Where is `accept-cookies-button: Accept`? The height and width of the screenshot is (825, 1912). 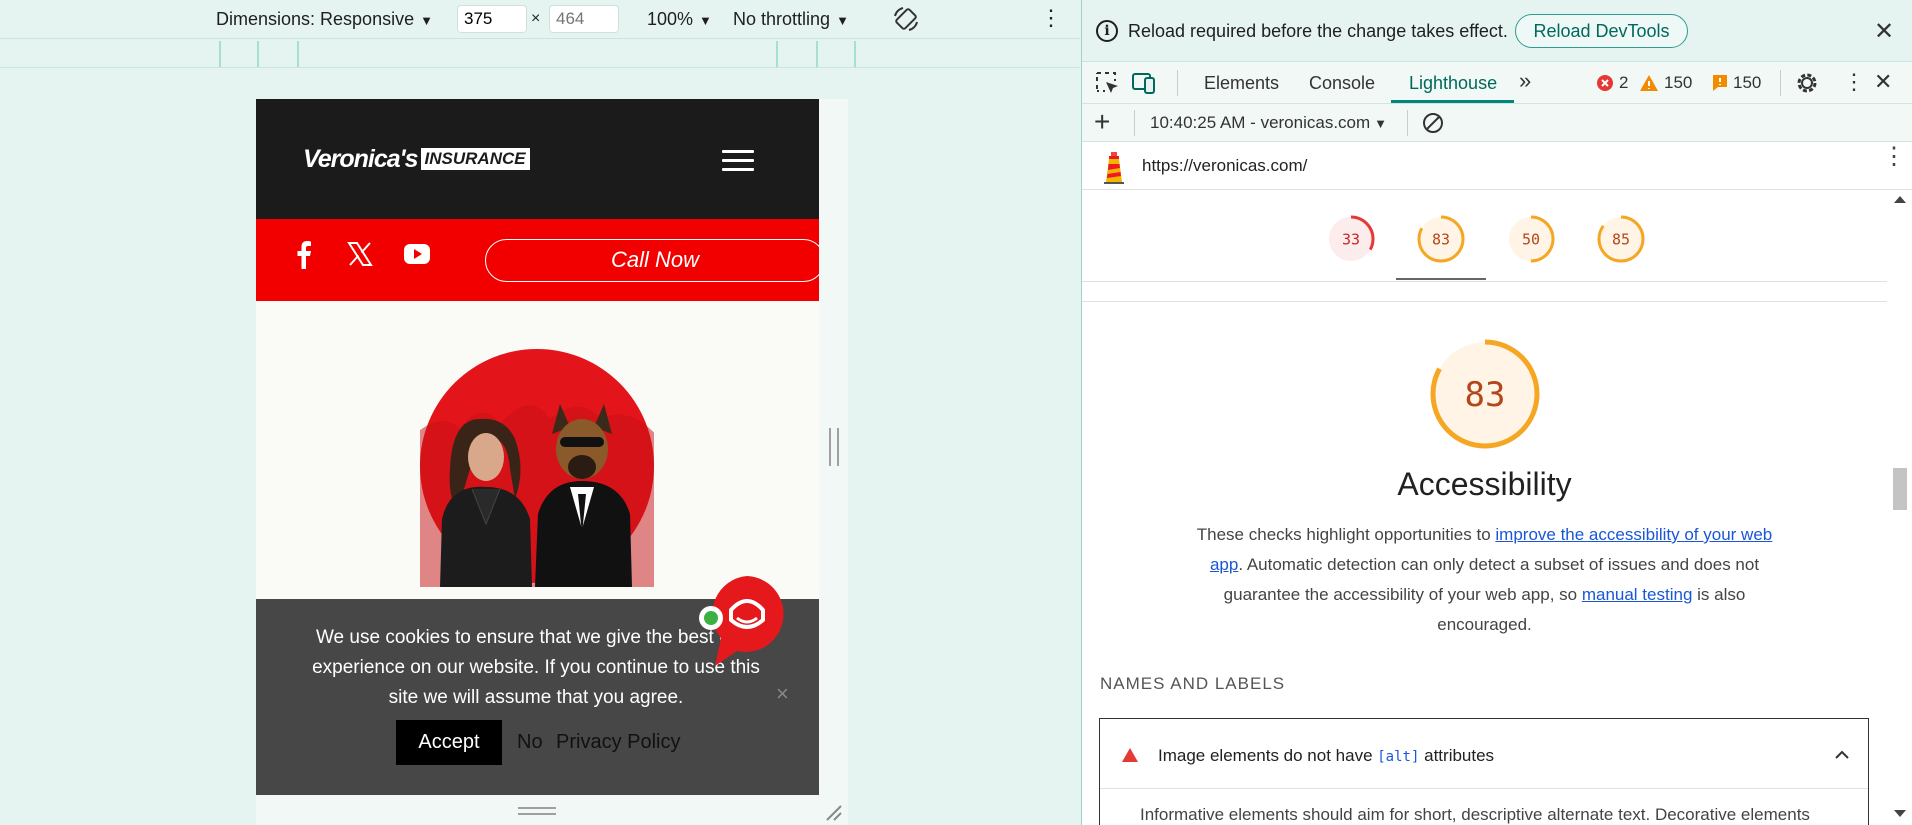 accept-cookies-button: Accept is located at coordinates (449, 742).